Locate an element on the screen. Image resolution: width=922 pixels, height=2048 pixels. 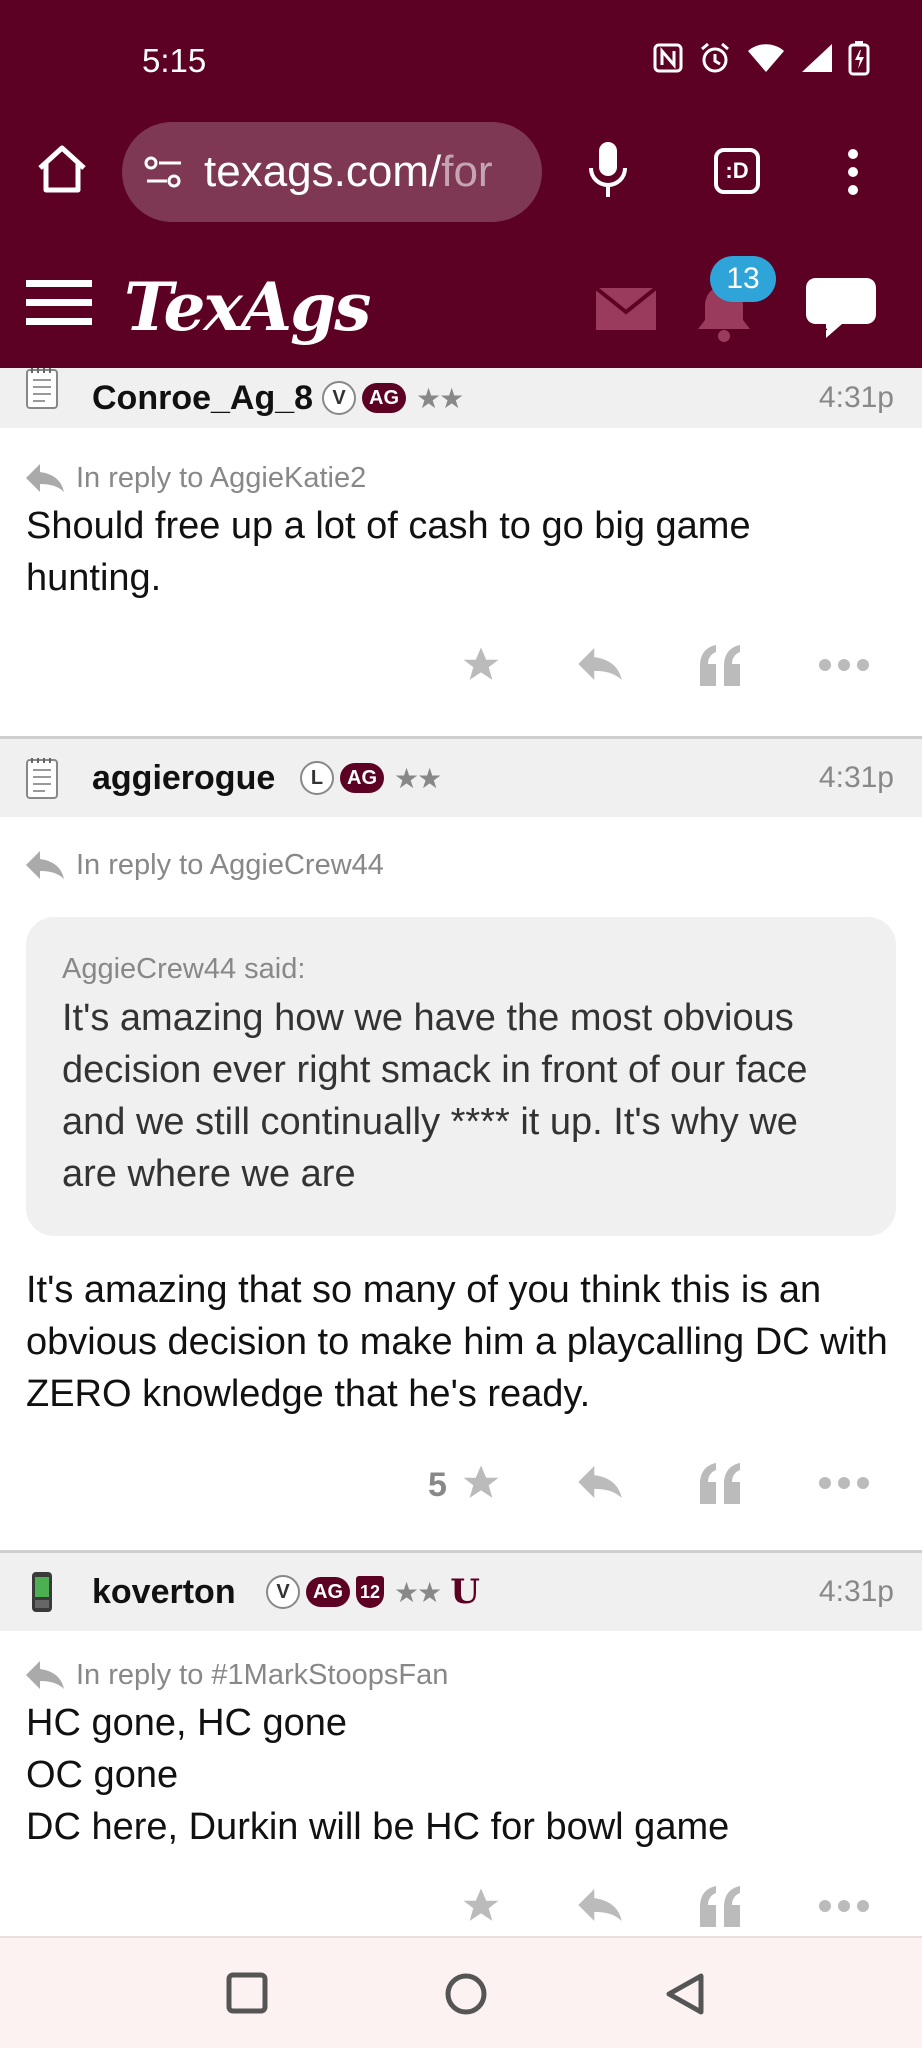
post-header: Conroe_Ag_8 V AG ★★ 4:31p is located at coordinates (461, 398).